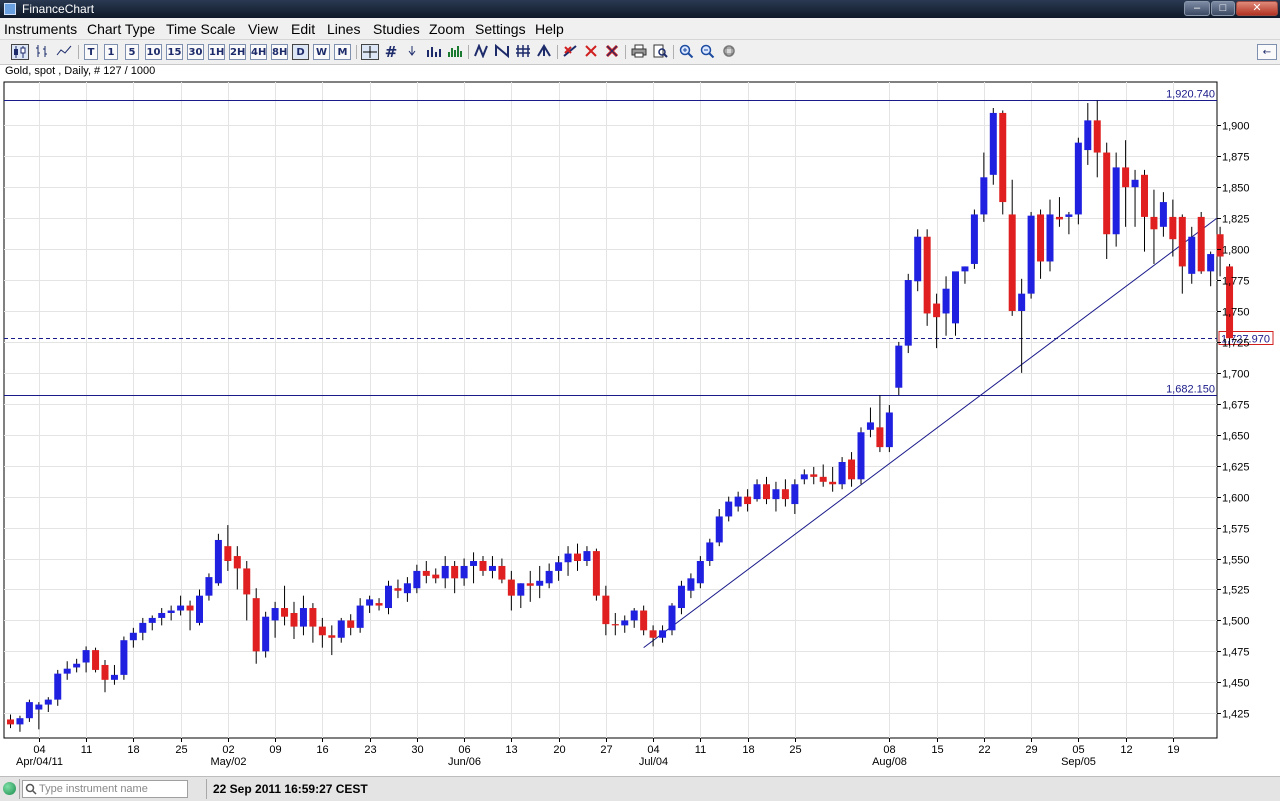  What do you see at coordinates (660, 52) in the screenshot?
I see `print-preview-icon` at bounding box center [660, 52].